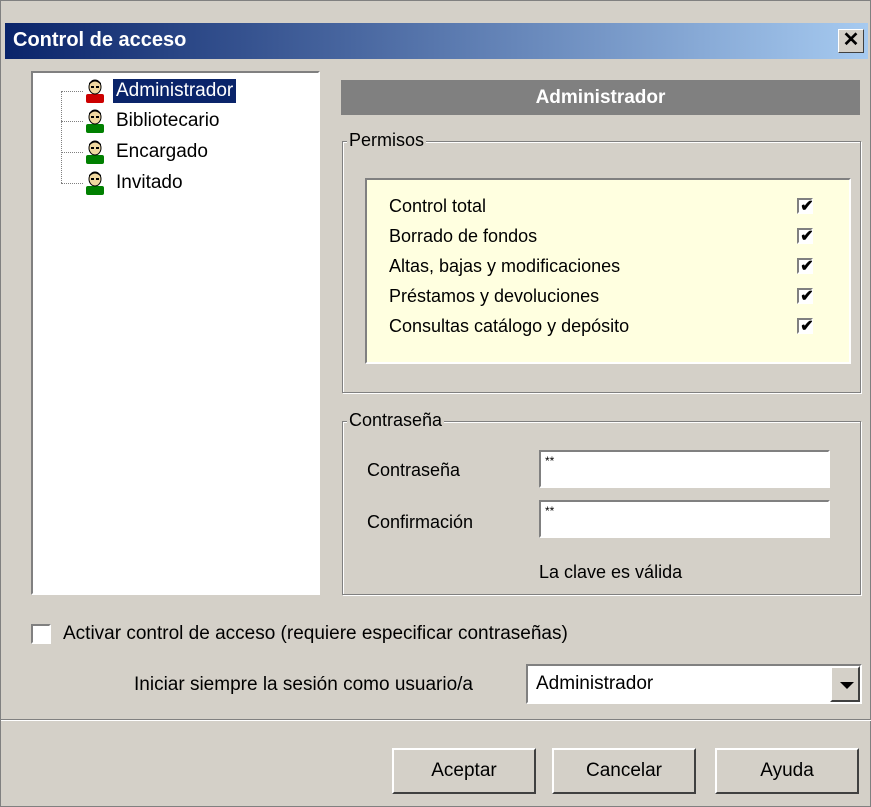  Describe the element at coordinates (509, 326) in the screenshot. I see `permission-label: Consultas catálogo y depósito` at that location.